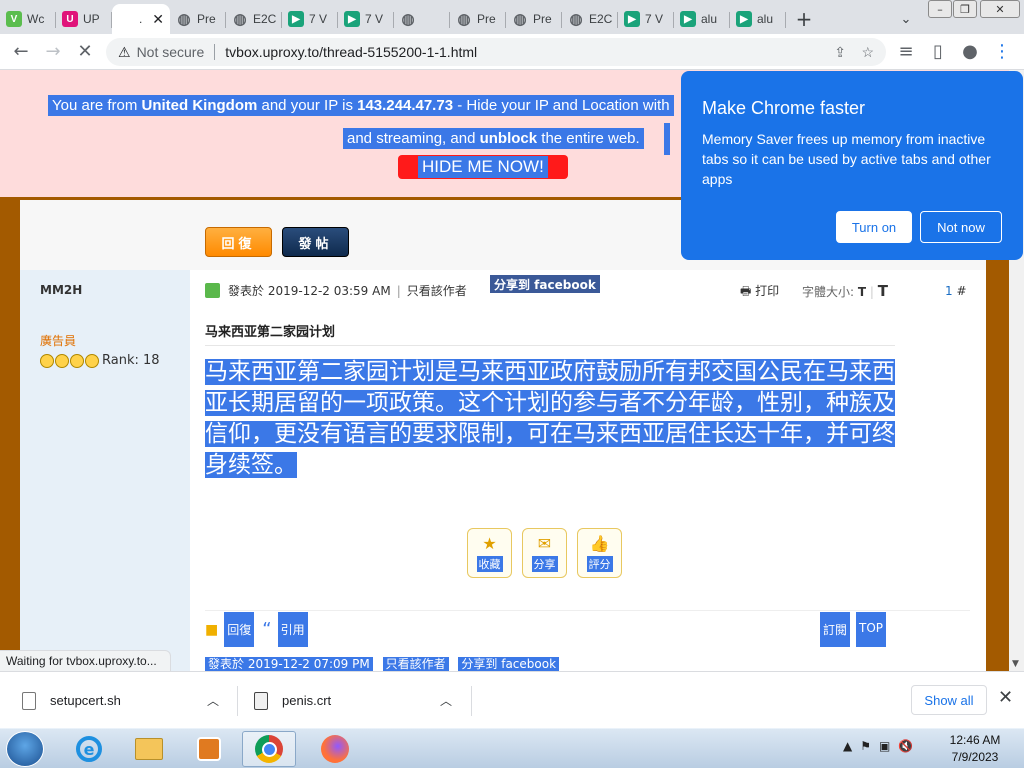  I want to click on download-item: setupcert.sh, so click(71, 700).